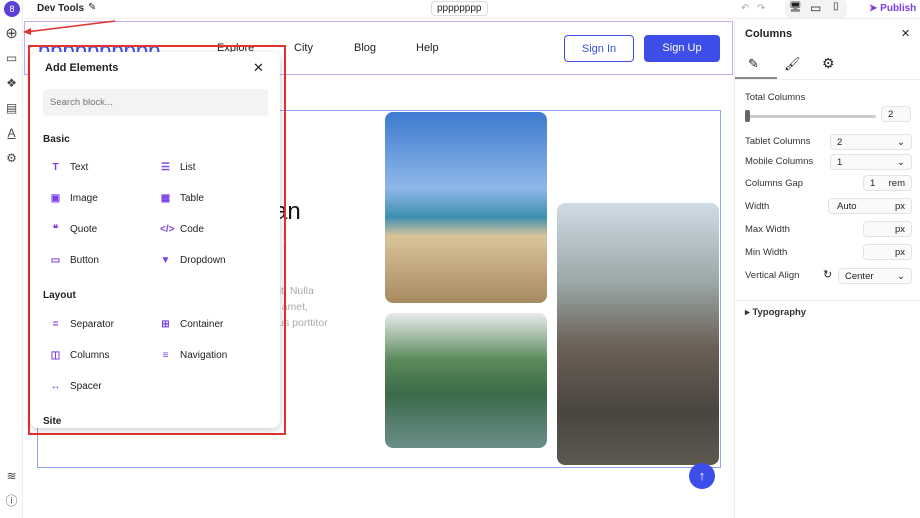 This screenshot has height=518, width=920. I want to click on tablet-columns-select: 2 ⌄, so click(871, 142).